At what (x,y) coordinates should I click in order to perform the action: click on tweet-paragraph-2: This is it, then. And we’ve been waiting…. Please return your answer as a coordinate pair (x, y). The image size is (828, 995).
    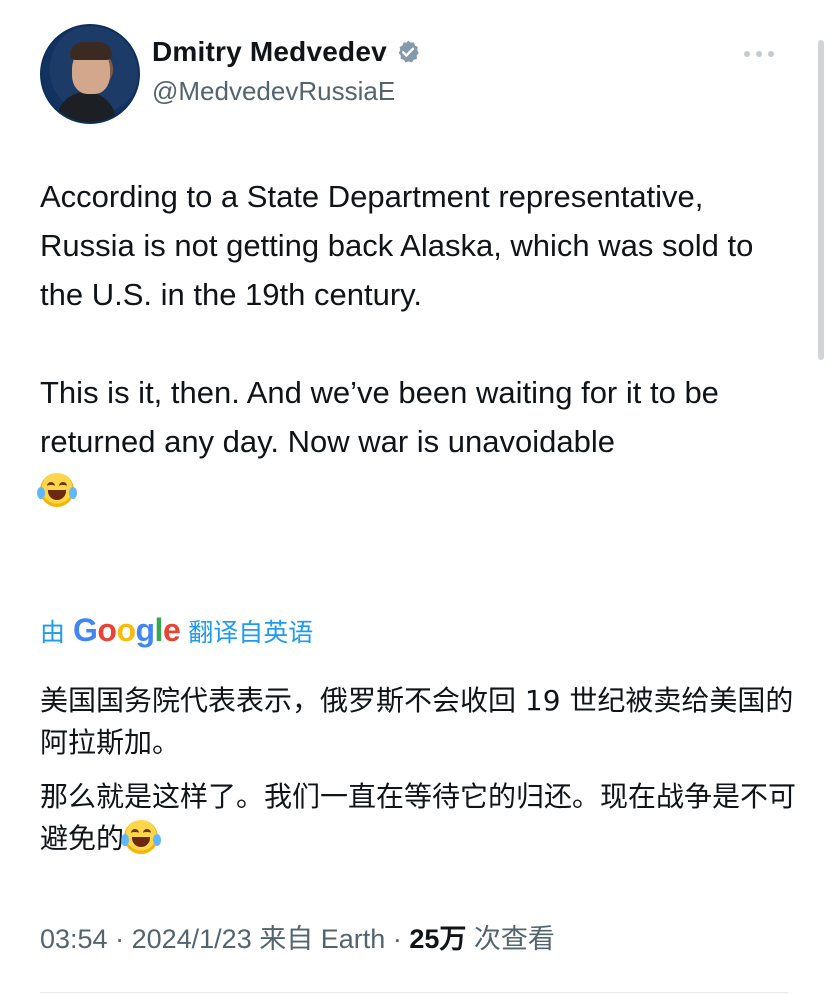
    Looking at the image, I should click on (418, 441).